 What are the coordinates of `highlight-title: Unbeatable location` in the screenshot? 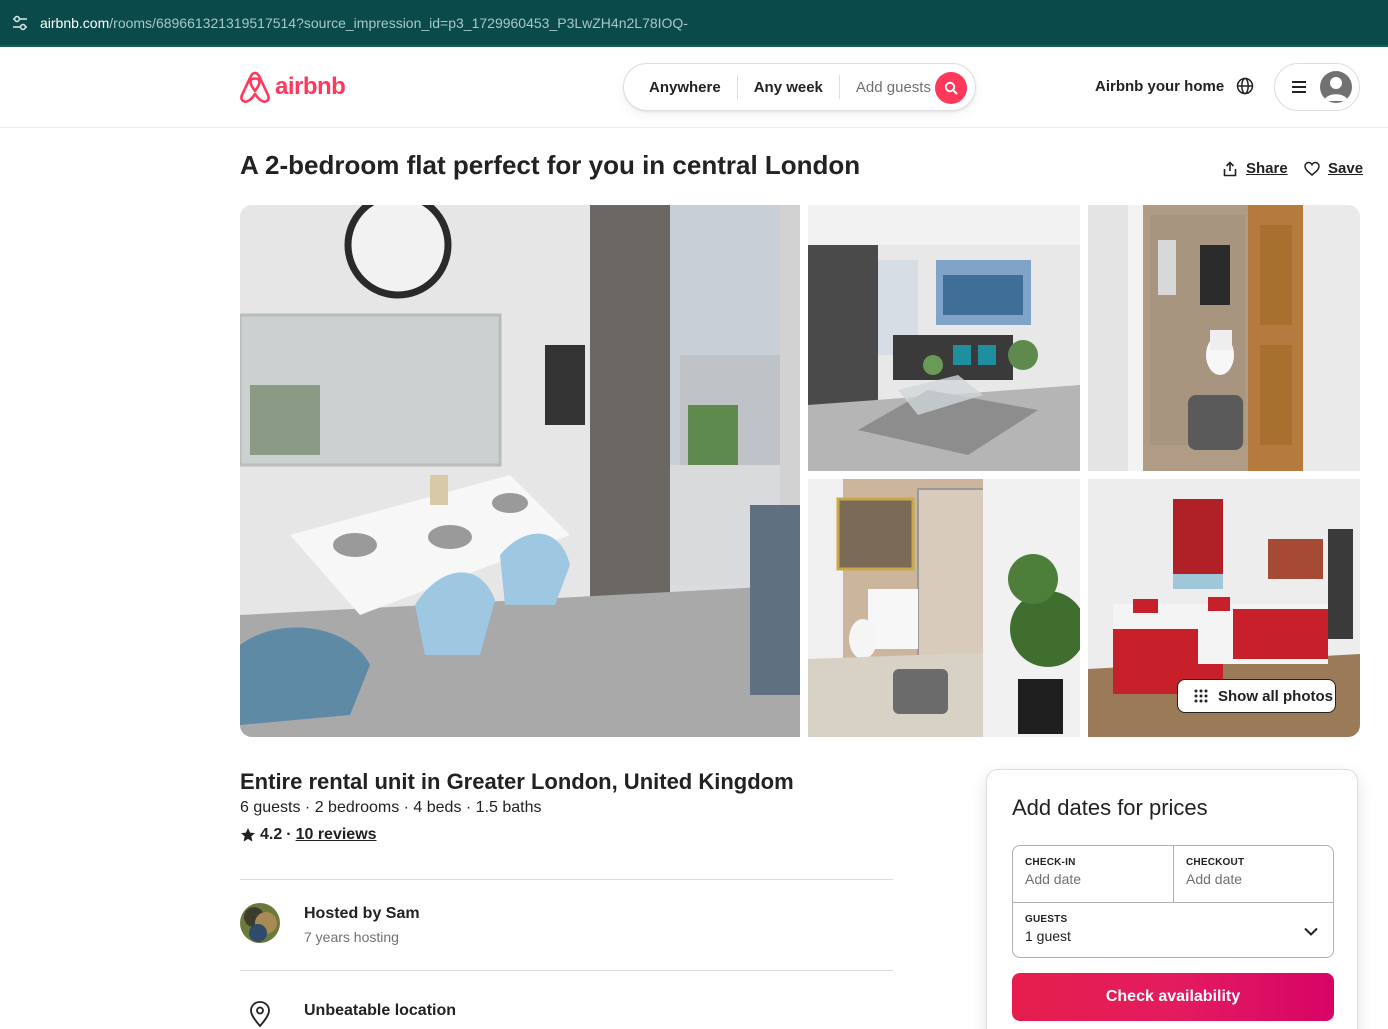 It's located at (380, 1010).